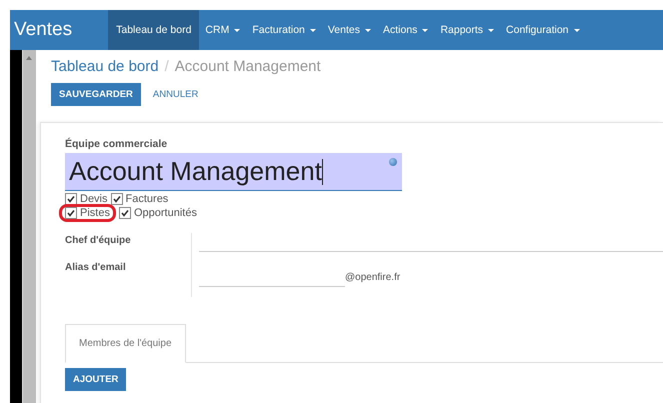 Image resolution: width=663 pixels, height=403 pixels. Describe the element at coordinates (467, 30) in the screenshot. I see `menu-item: Rapports` at that location.